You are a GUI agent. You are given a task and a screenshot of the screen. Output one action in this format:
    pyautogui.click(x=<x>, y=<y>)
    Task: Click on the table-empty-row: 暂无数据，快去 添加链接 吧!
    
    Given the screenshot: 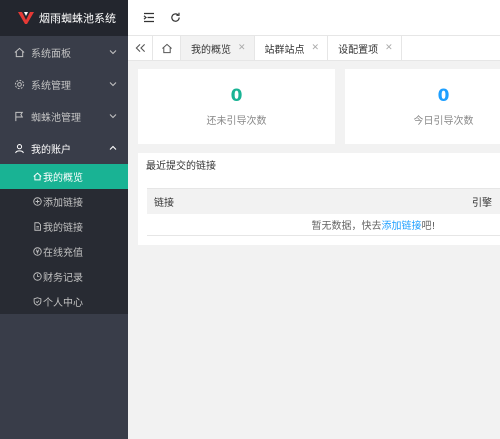 What is the action you would take?
    pyautogui.click(x=323, y=225)
    